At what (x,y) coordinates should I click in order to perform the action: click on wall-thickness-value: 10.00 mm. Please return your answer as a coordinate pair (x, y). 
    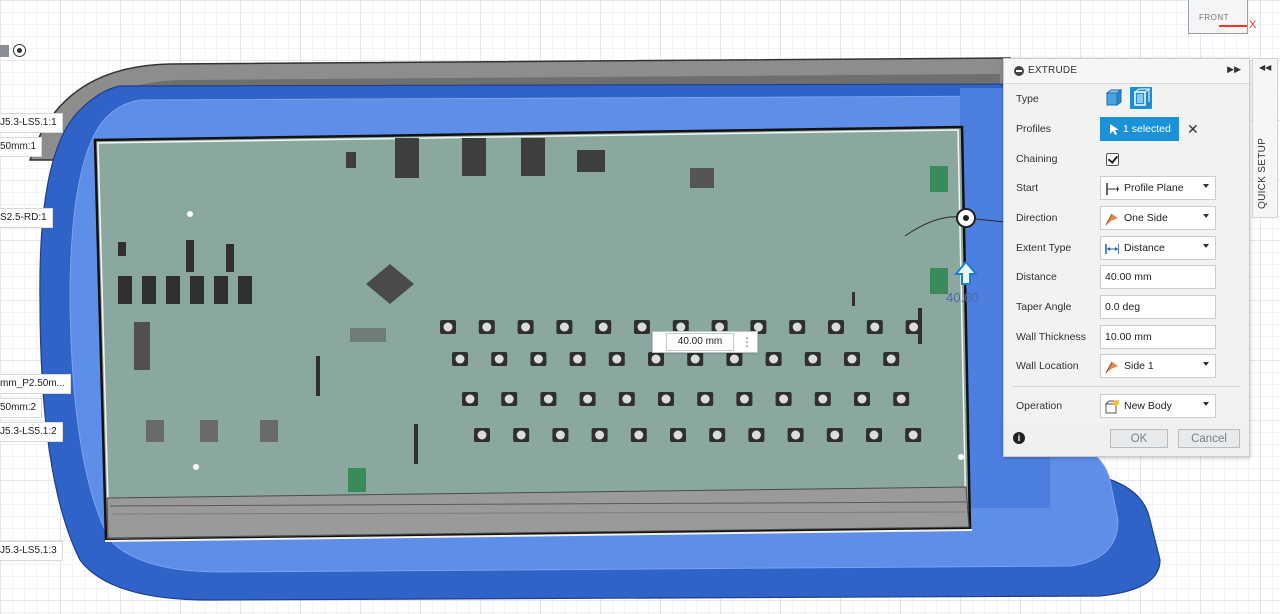
    Looking at the image, I should click on (1128, 337).